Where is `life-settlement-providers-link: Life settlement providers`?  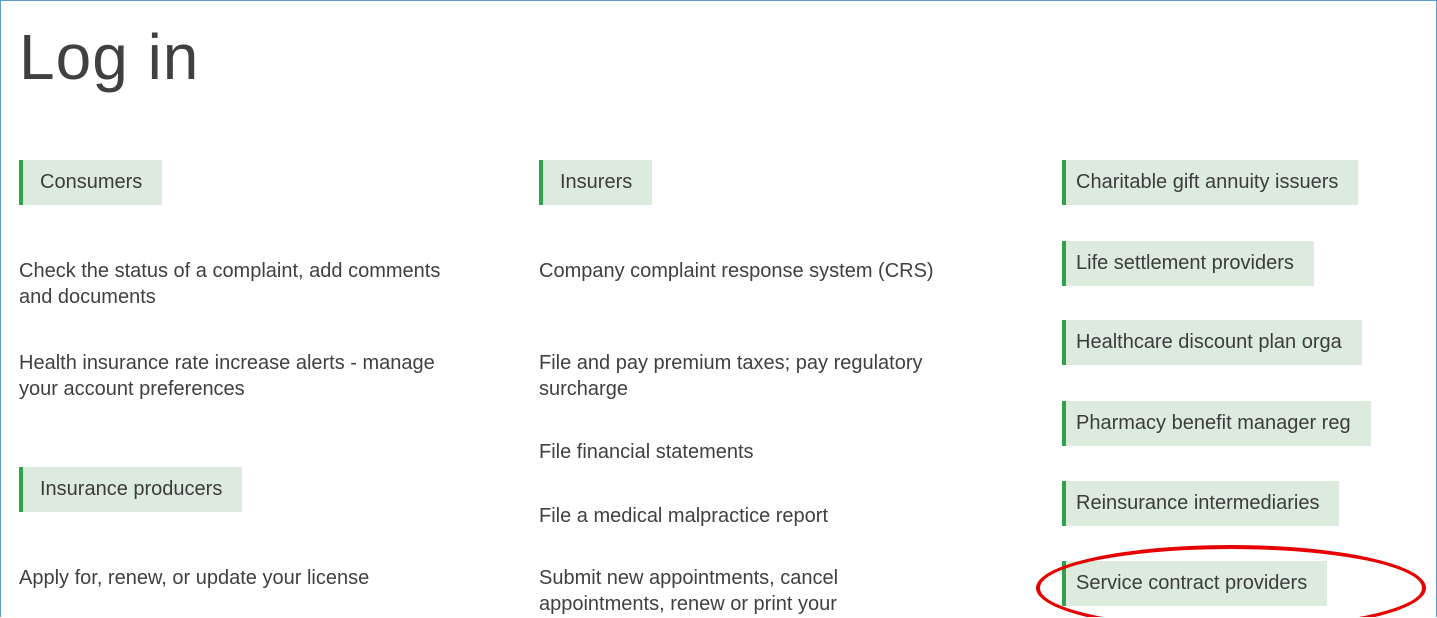
life-settlement-providers-link: Life settlement providers is located at coordinates (1188, 263).